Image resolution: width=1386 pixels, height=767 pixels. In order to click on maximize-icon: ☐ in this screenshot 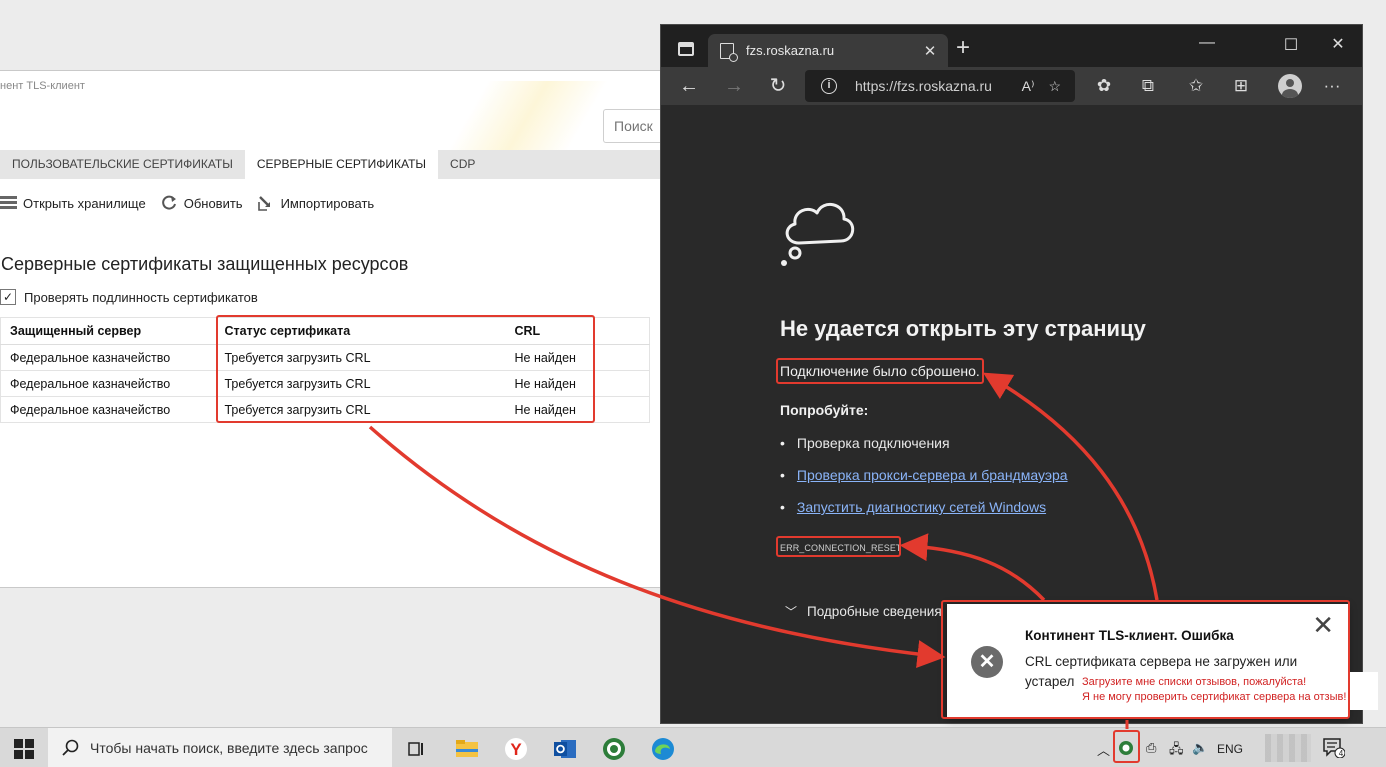, I will do `click(1291, 45)`.